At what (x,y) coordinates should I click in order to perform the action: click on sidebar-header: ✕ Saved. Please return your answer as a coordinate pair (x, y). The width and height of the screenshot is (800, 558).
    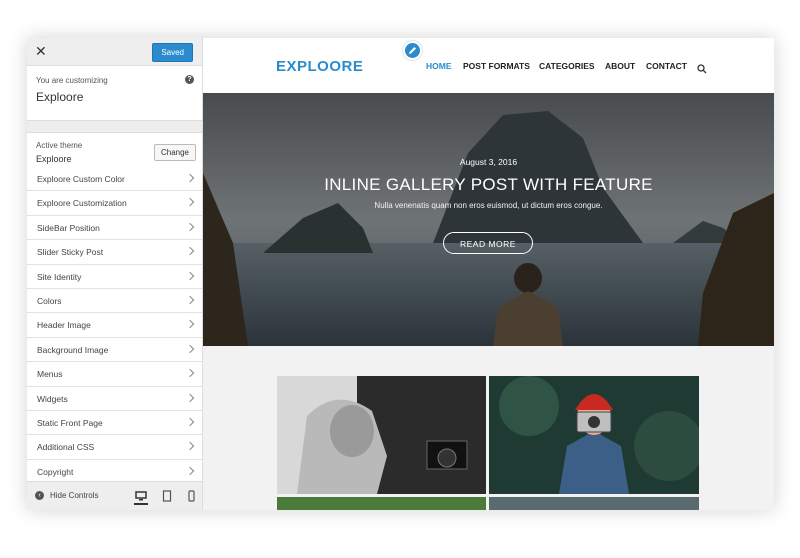
    Looking at the image, I should click on (114, 52).